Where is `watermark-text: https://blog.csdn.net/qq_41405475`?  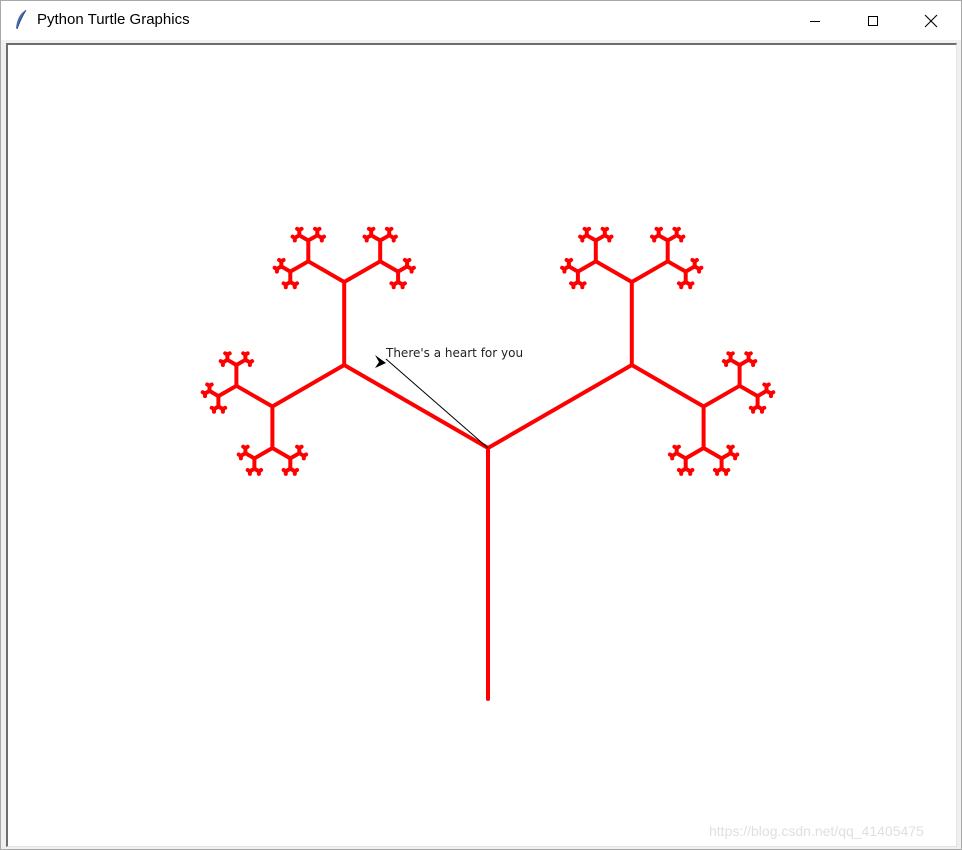 watermark-text: https://blog.csdn.net/qq_41405475 is located at coordinates (816, 831).